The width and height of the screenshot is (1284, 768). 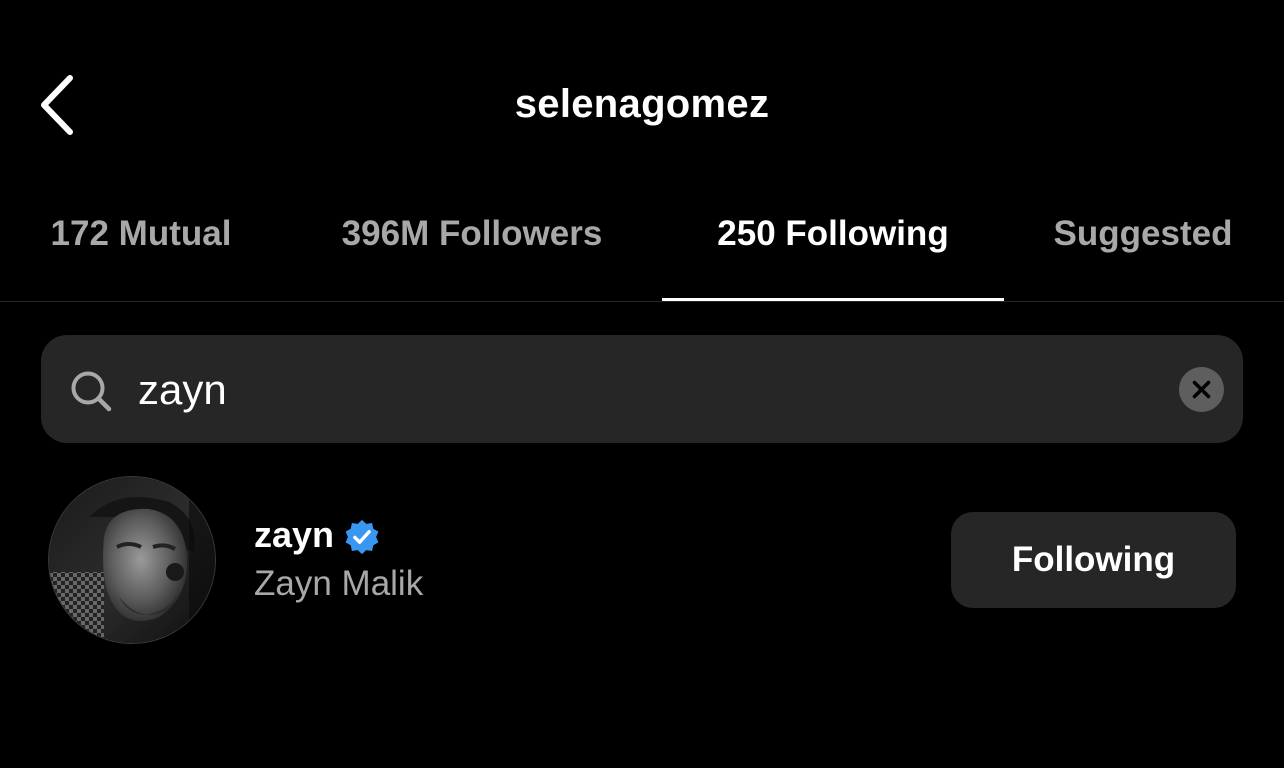 I want to click on result-full-name: Zayn Malik, so click(x=339, y=583).